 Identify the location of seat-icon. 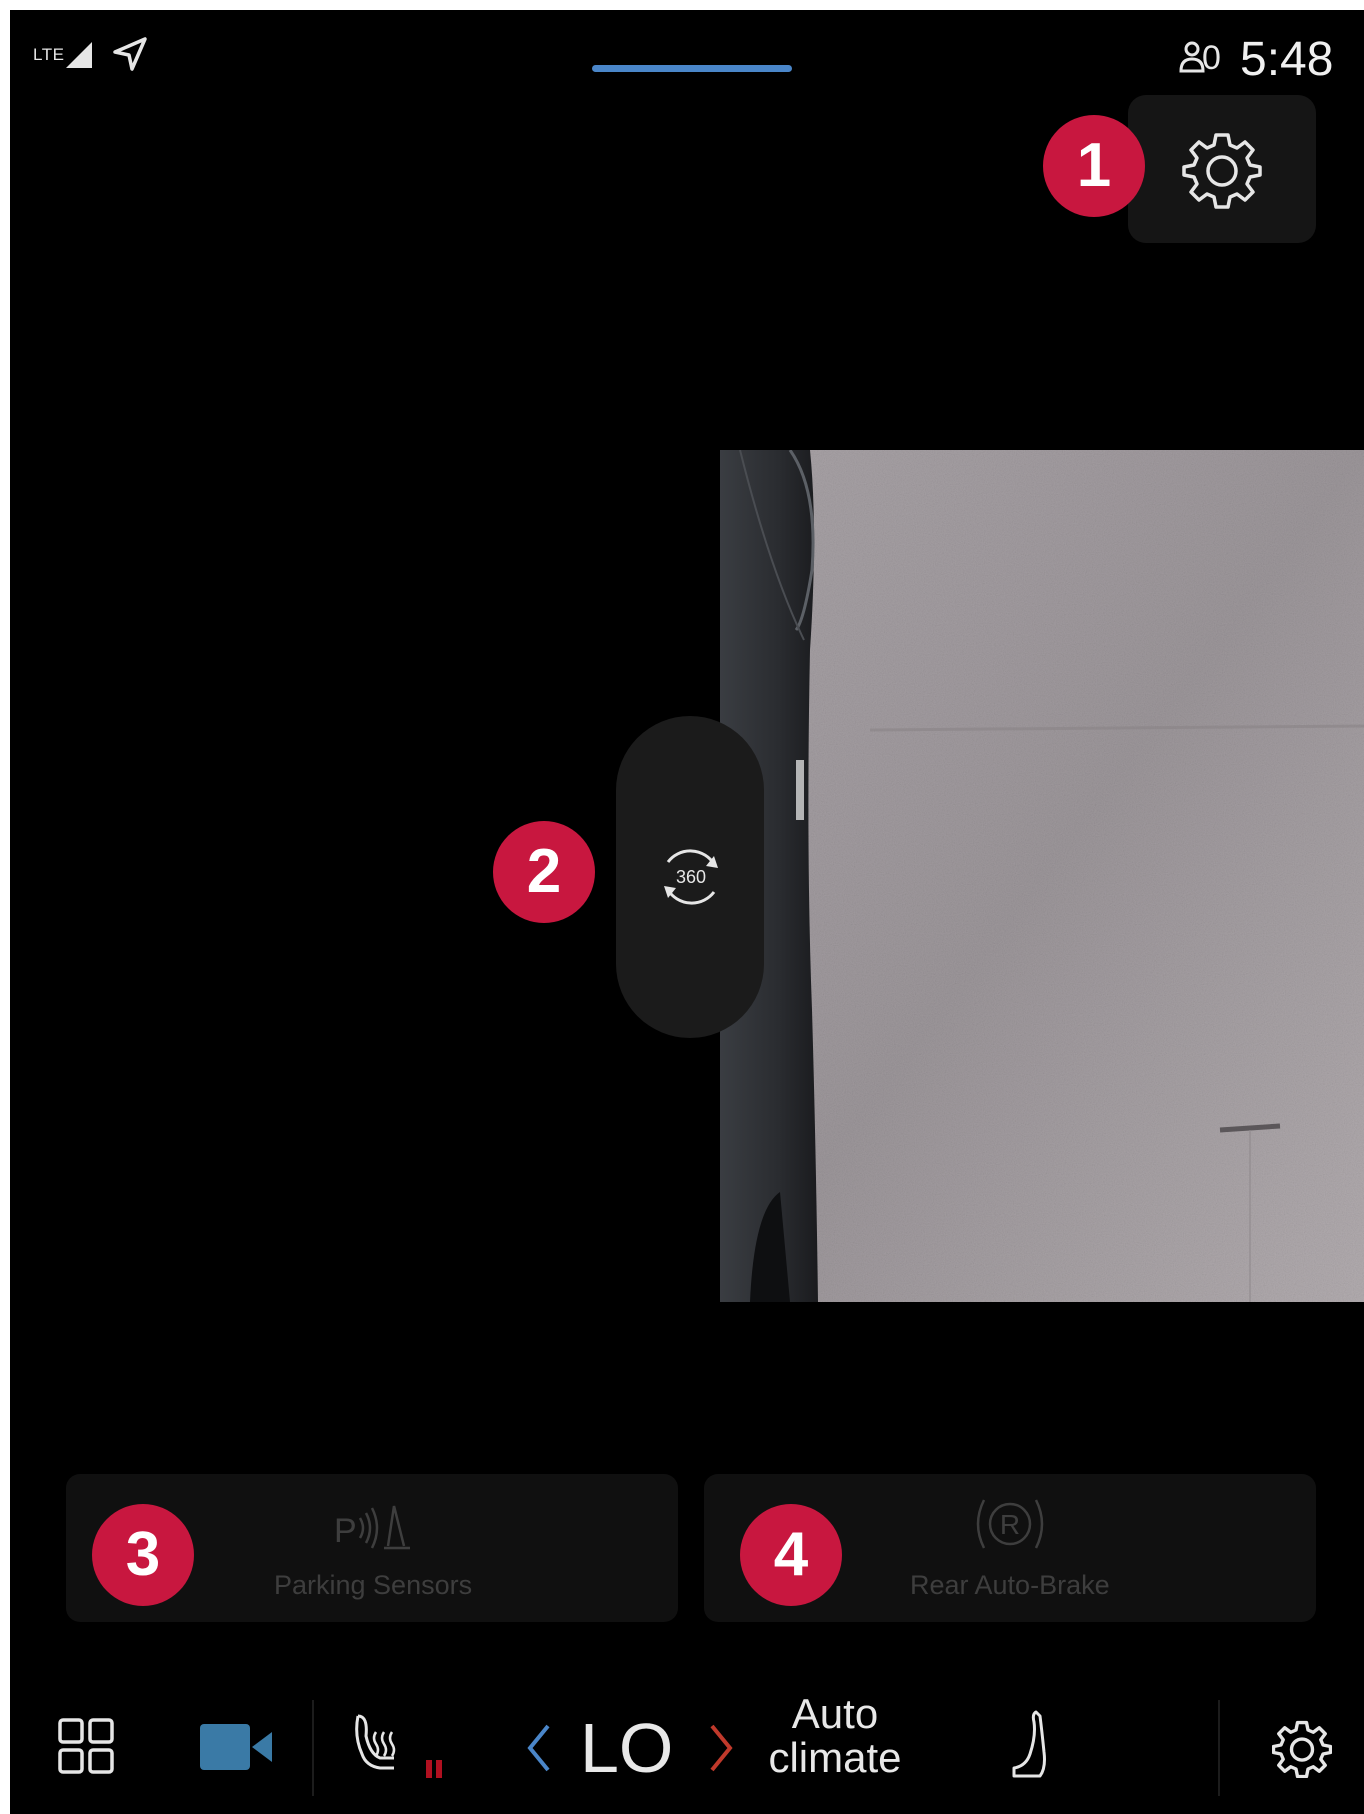
(1029, 1745).